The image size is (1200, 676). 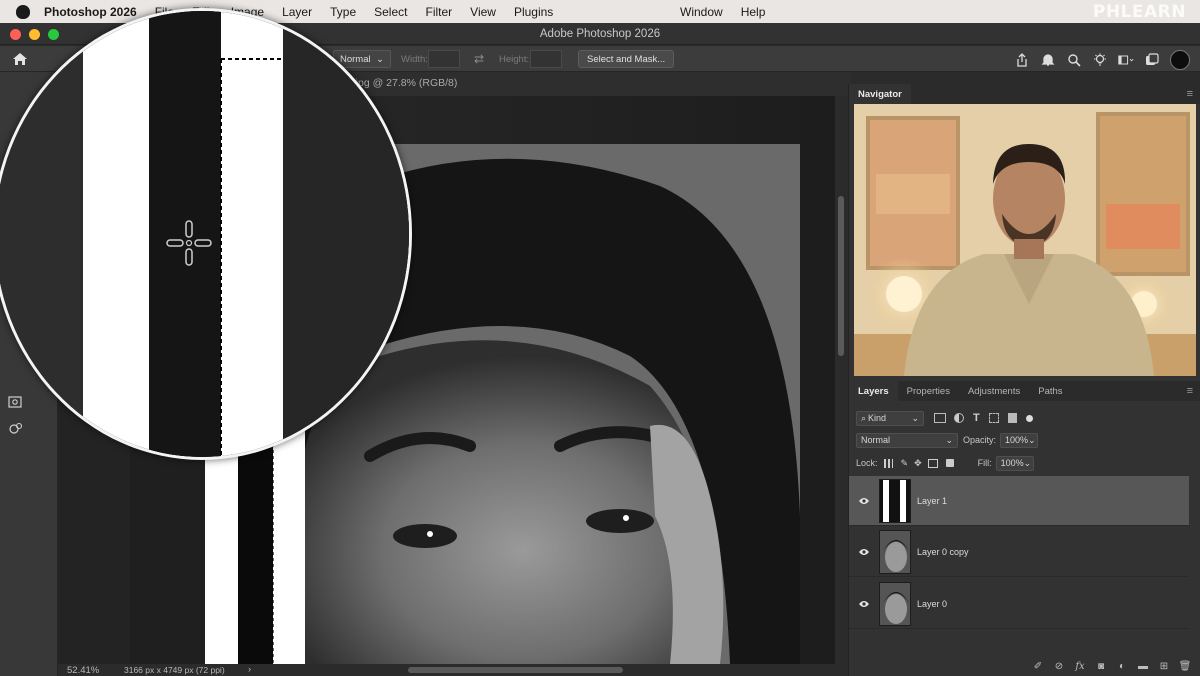 What do you see at coordinates (1080, 666) in the screenshot?
I see `fx-icon: fx` at bounding box center [1080, 666].